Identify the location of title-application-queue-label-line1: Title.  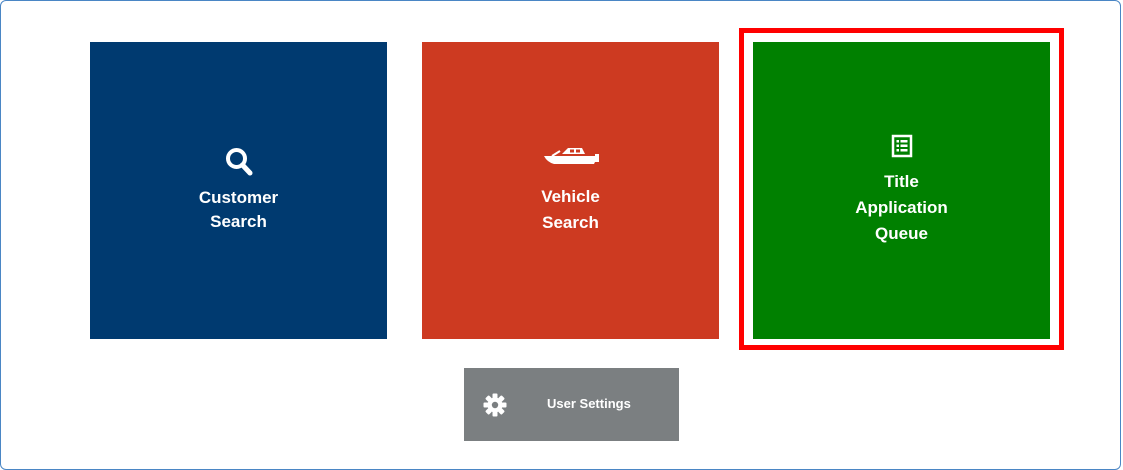
(901, 181).